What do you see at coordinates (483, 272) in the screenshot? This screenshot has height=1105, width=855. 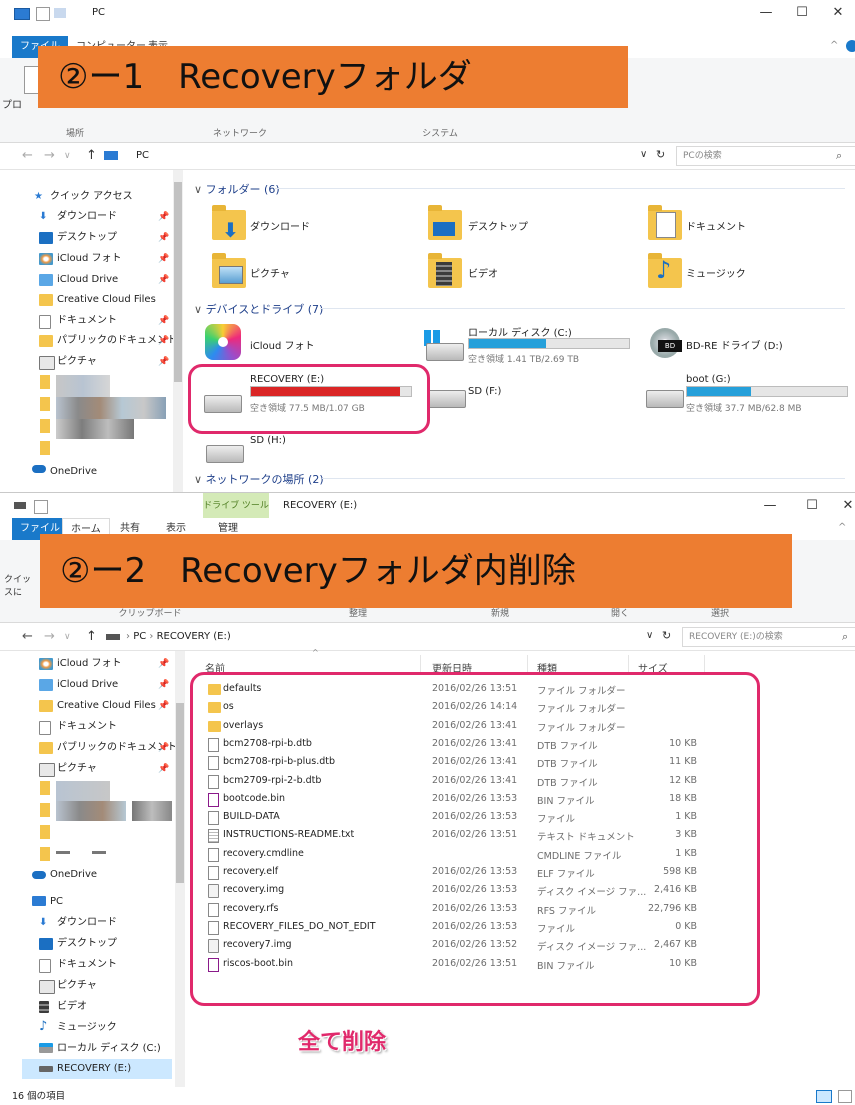 I see `folder-videos: ビデオ` at bounding box center [483, 272].